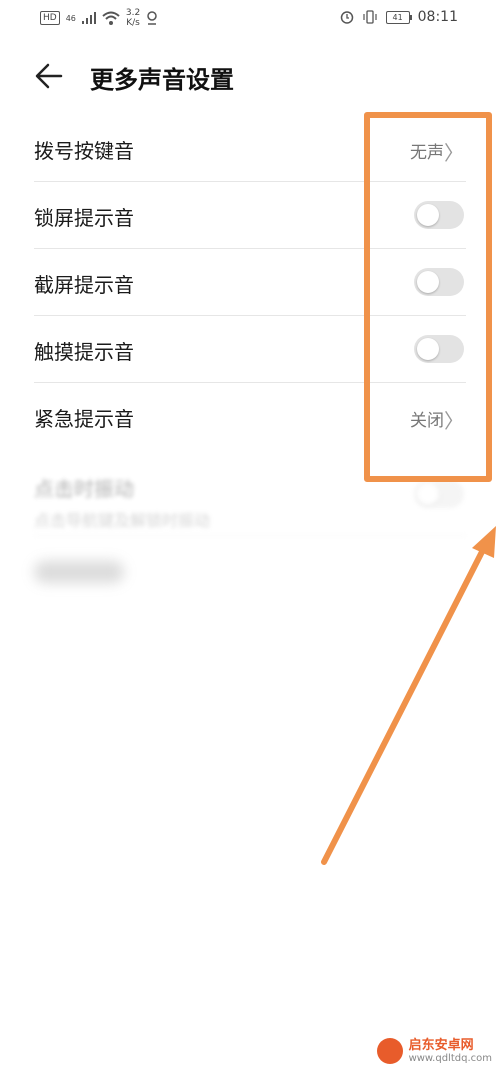  Describe the element at coordinates (441, 1045) in the screenshot. I see `watermark-name: 启东安卓网` at that location.